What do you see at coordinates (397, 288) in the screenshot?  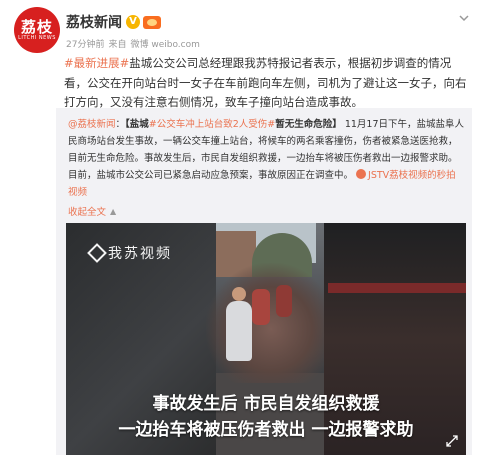 I see `video-scene-bus-stripe` at bounding box center [397, 288].